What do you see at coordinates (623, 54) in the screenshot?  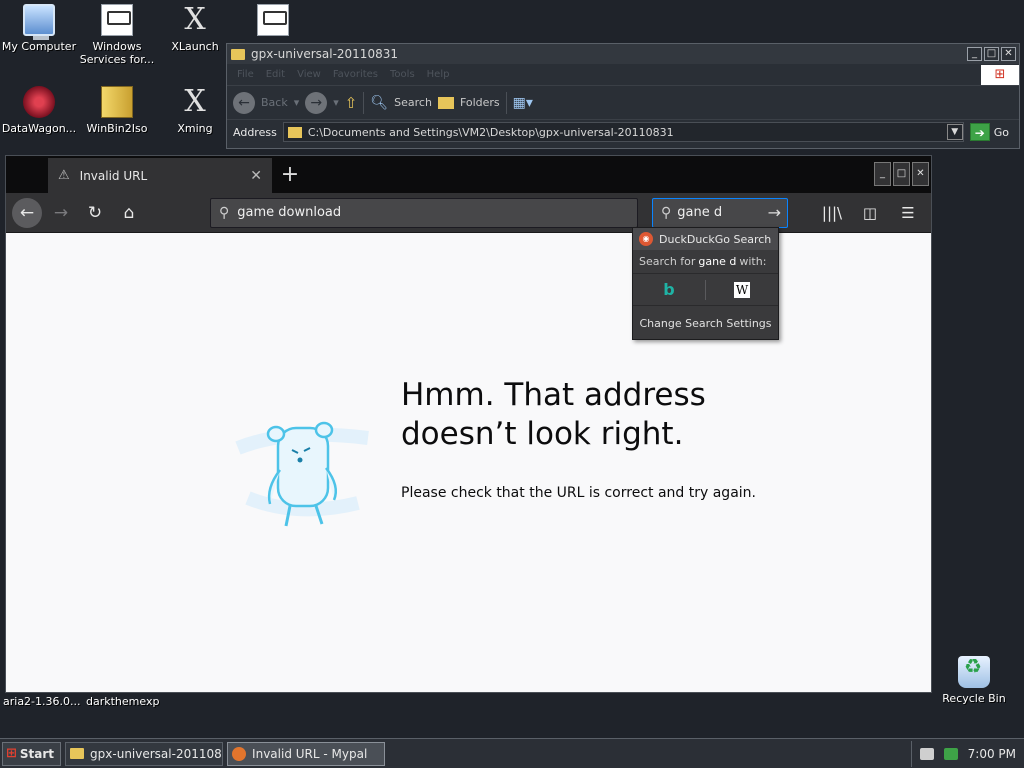 I see `explorer-titlebar: gpx-universal-20110831 _ □ ✕` at bounding box center [623, 54].